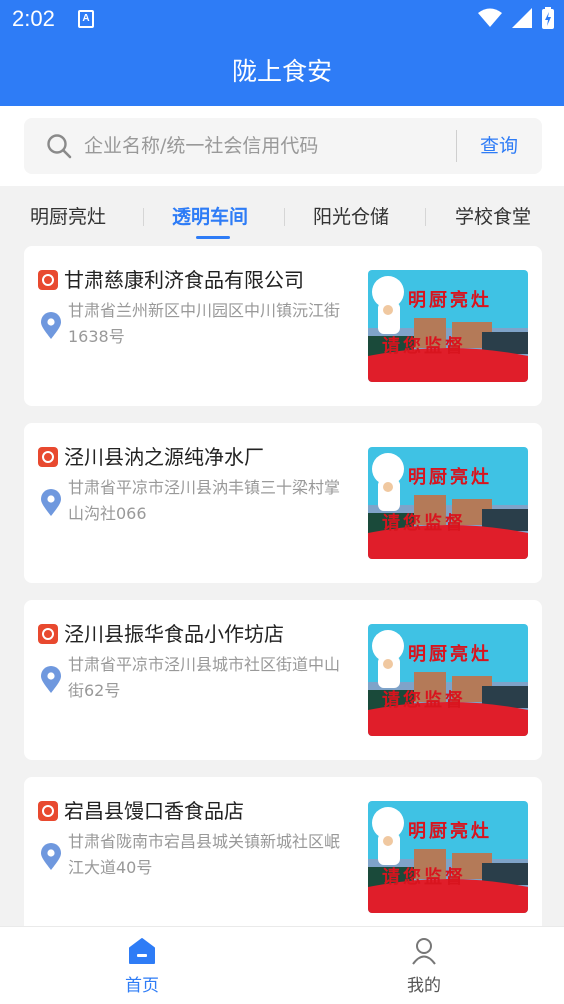 The image size is (564, 1004). I want to click on category-tabs: 明厨亮灶 透明车间 阳光仓储 学校食堂, so click(282, 216).